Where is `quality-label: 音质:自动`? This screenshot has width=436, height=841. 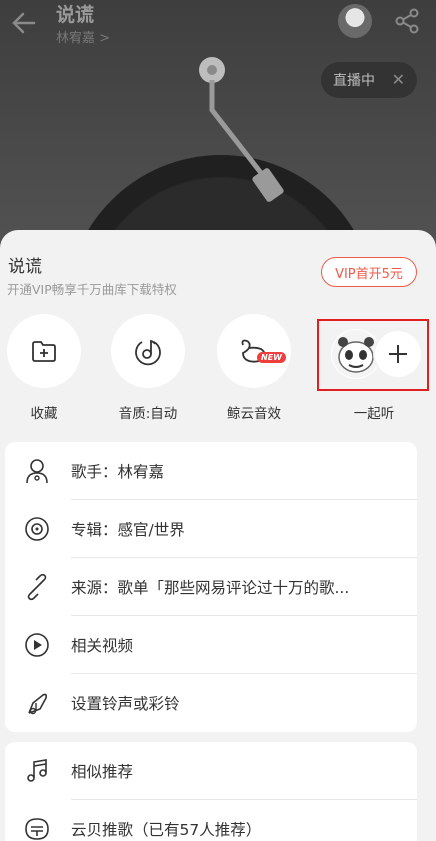 quality-label: 音质:自动 is located at coordinates (148, 414).